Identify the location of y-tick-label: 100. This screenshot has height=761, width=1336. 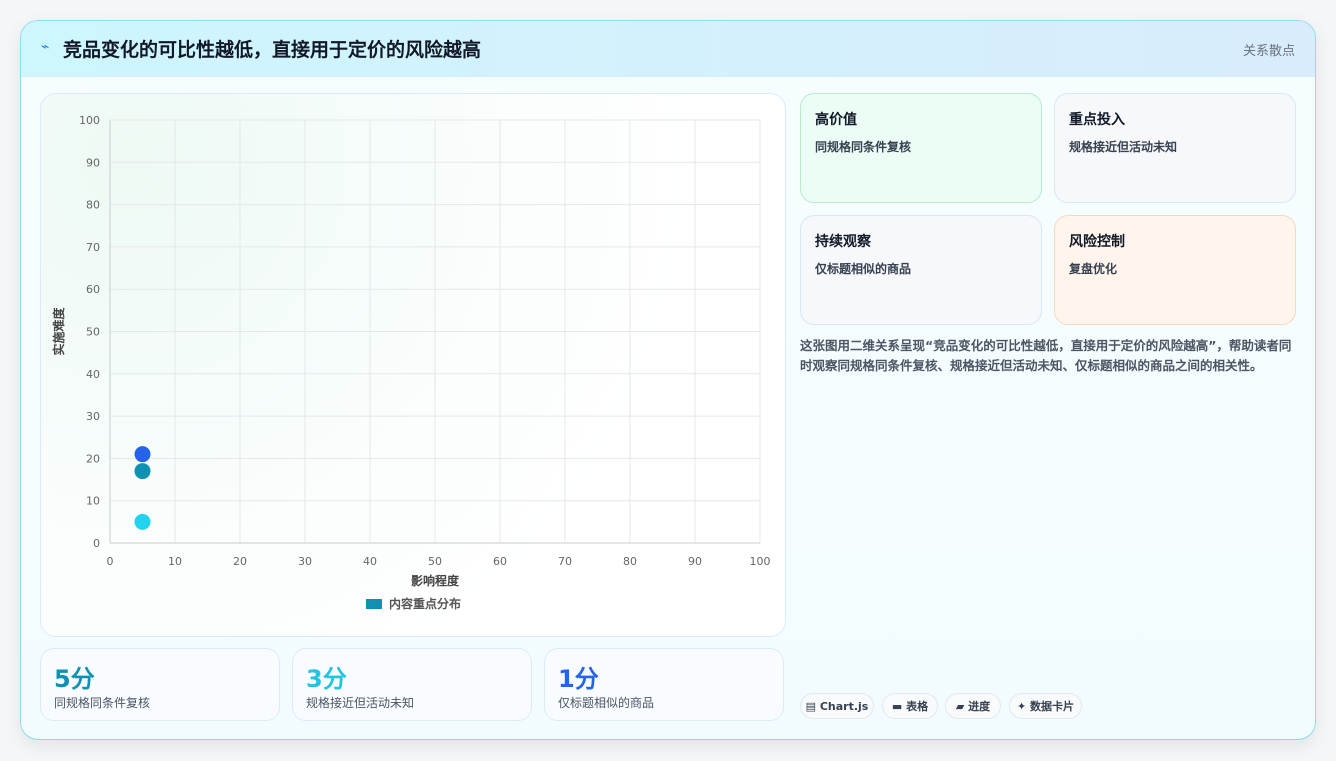
(89, 120).